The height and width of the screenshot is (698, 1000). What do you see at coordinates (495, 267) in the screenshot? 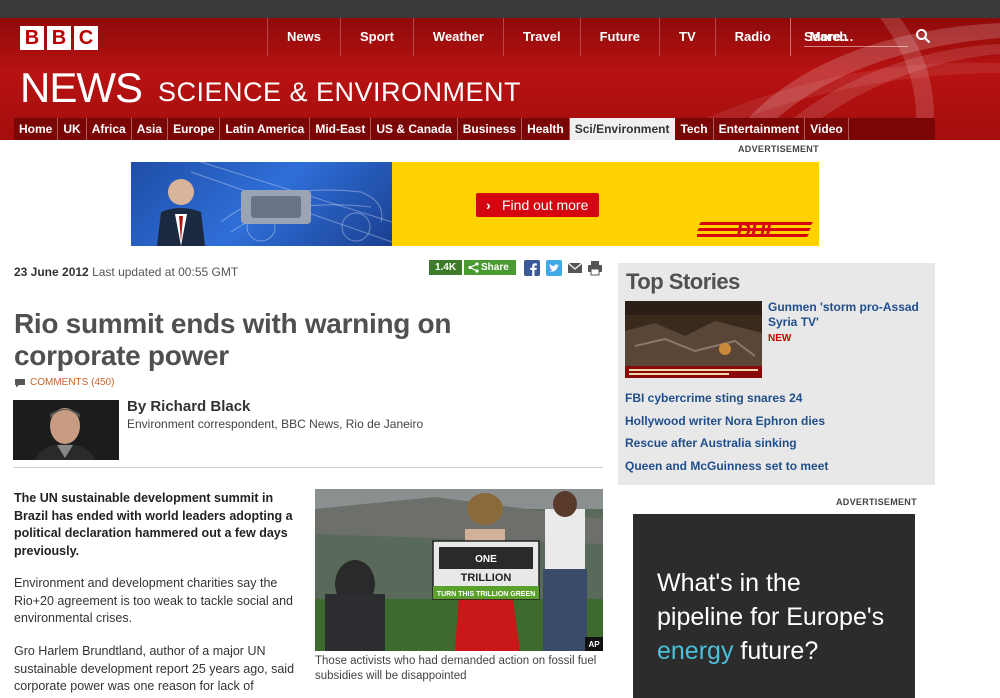
I see `share-button-label: Share` at bounding box center [495, 267].